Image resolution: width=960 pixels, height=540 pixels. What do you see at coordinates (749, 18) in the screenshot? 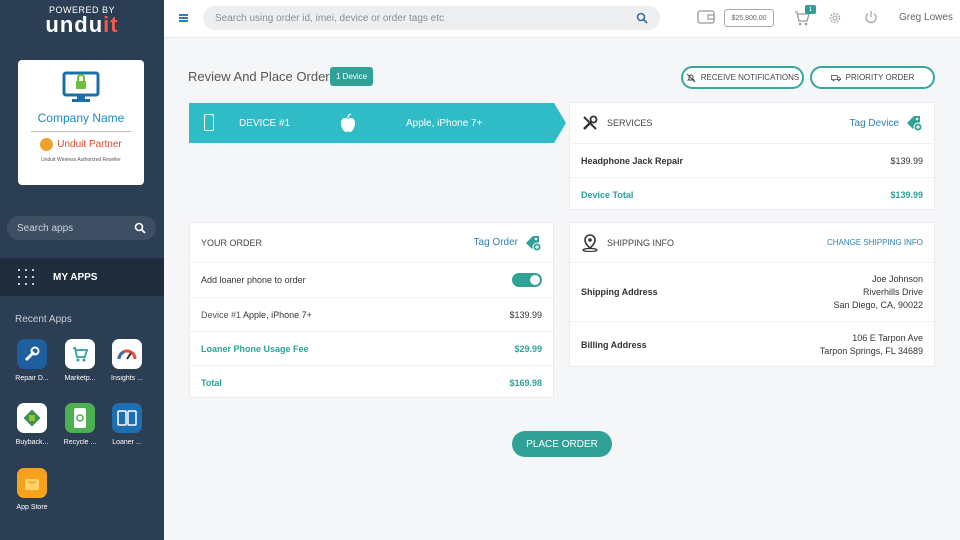
I see `wallet-balance: $25,800.00` at bounding box center [749, 18].